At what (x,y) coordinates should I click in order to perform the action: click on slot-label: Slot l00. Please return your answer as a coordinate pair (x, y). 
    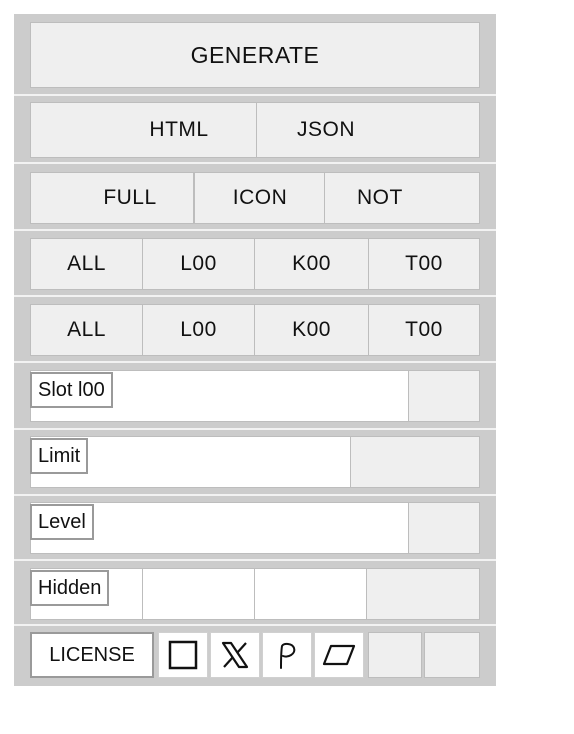
    Looking at the image, I should click on (71, 390).